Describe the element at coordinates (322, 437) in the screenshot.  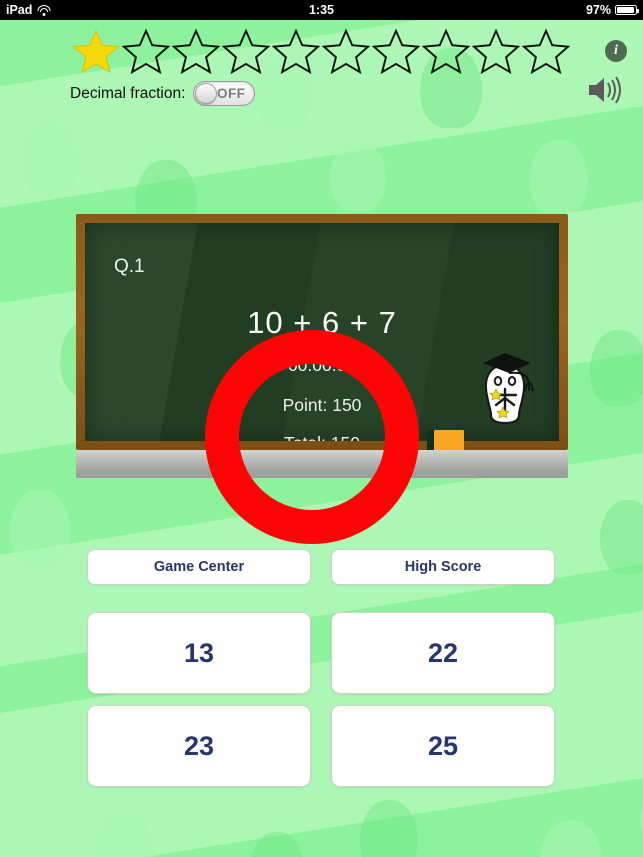
I see `total-text: Total: 150` at that location.